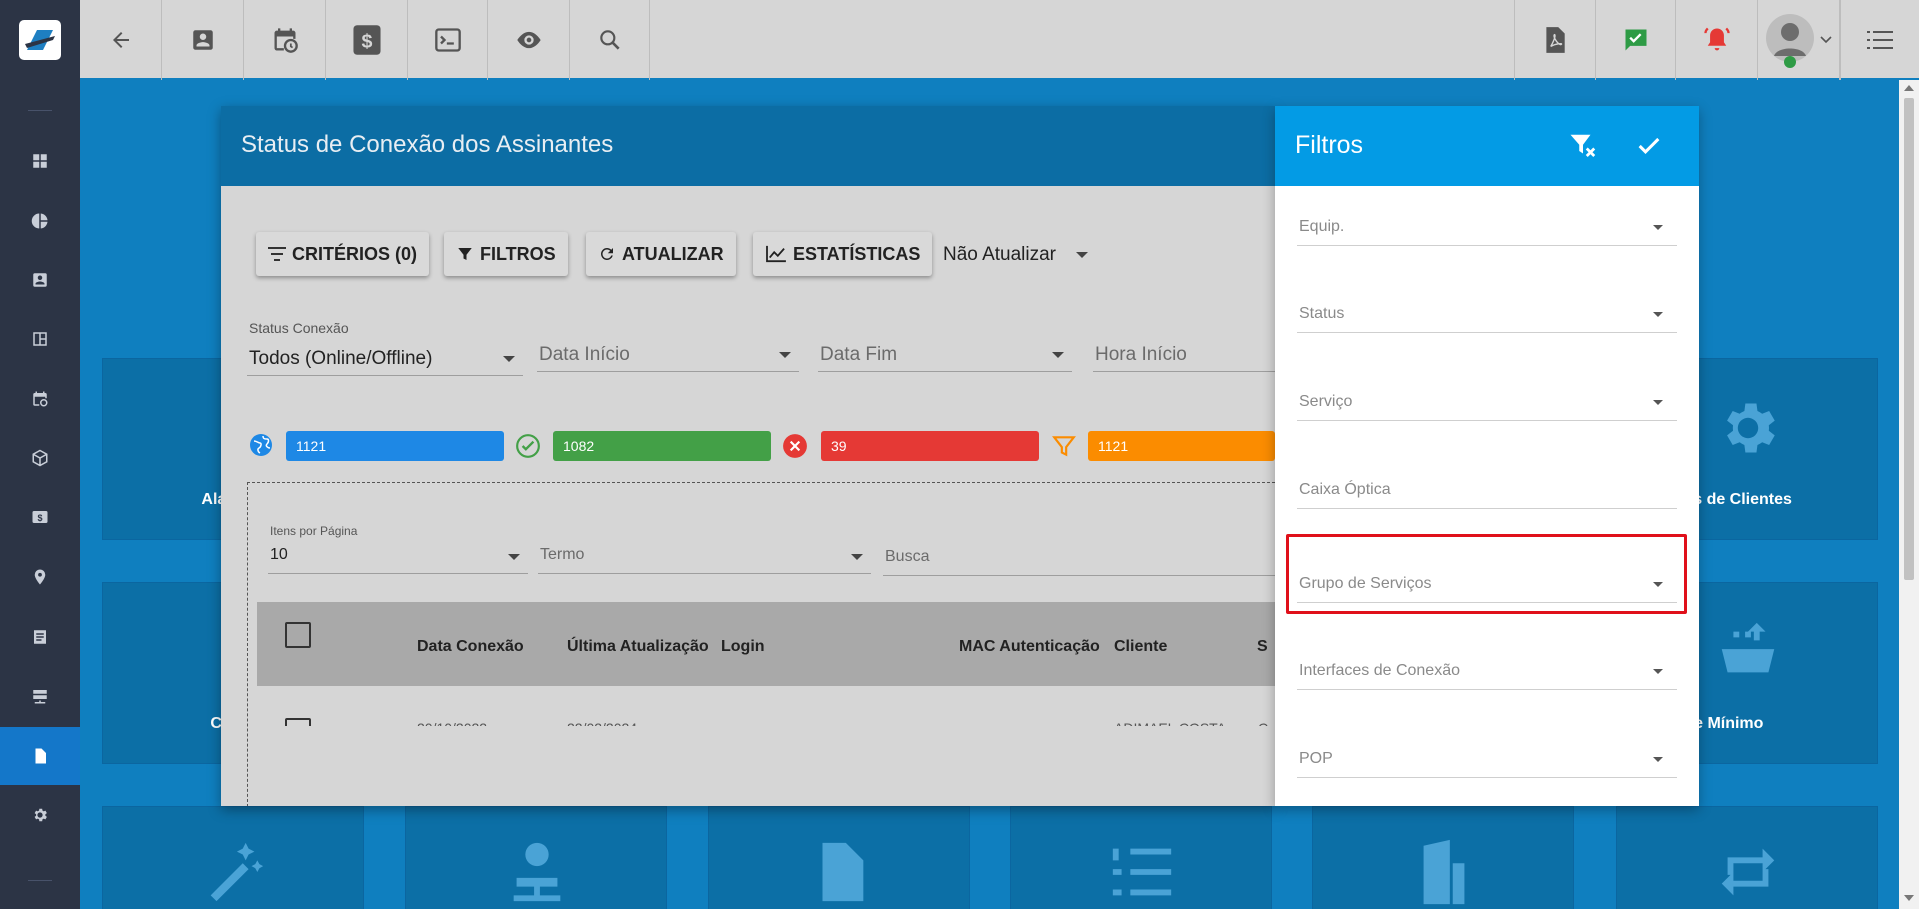 The height and width of the screenshot is (909, 1919). What do you see at coordinates (385, 358) in the screenshot?
I see `status-conexao-select: Todos (Online/Offline)` at bounding box center [385, 358].